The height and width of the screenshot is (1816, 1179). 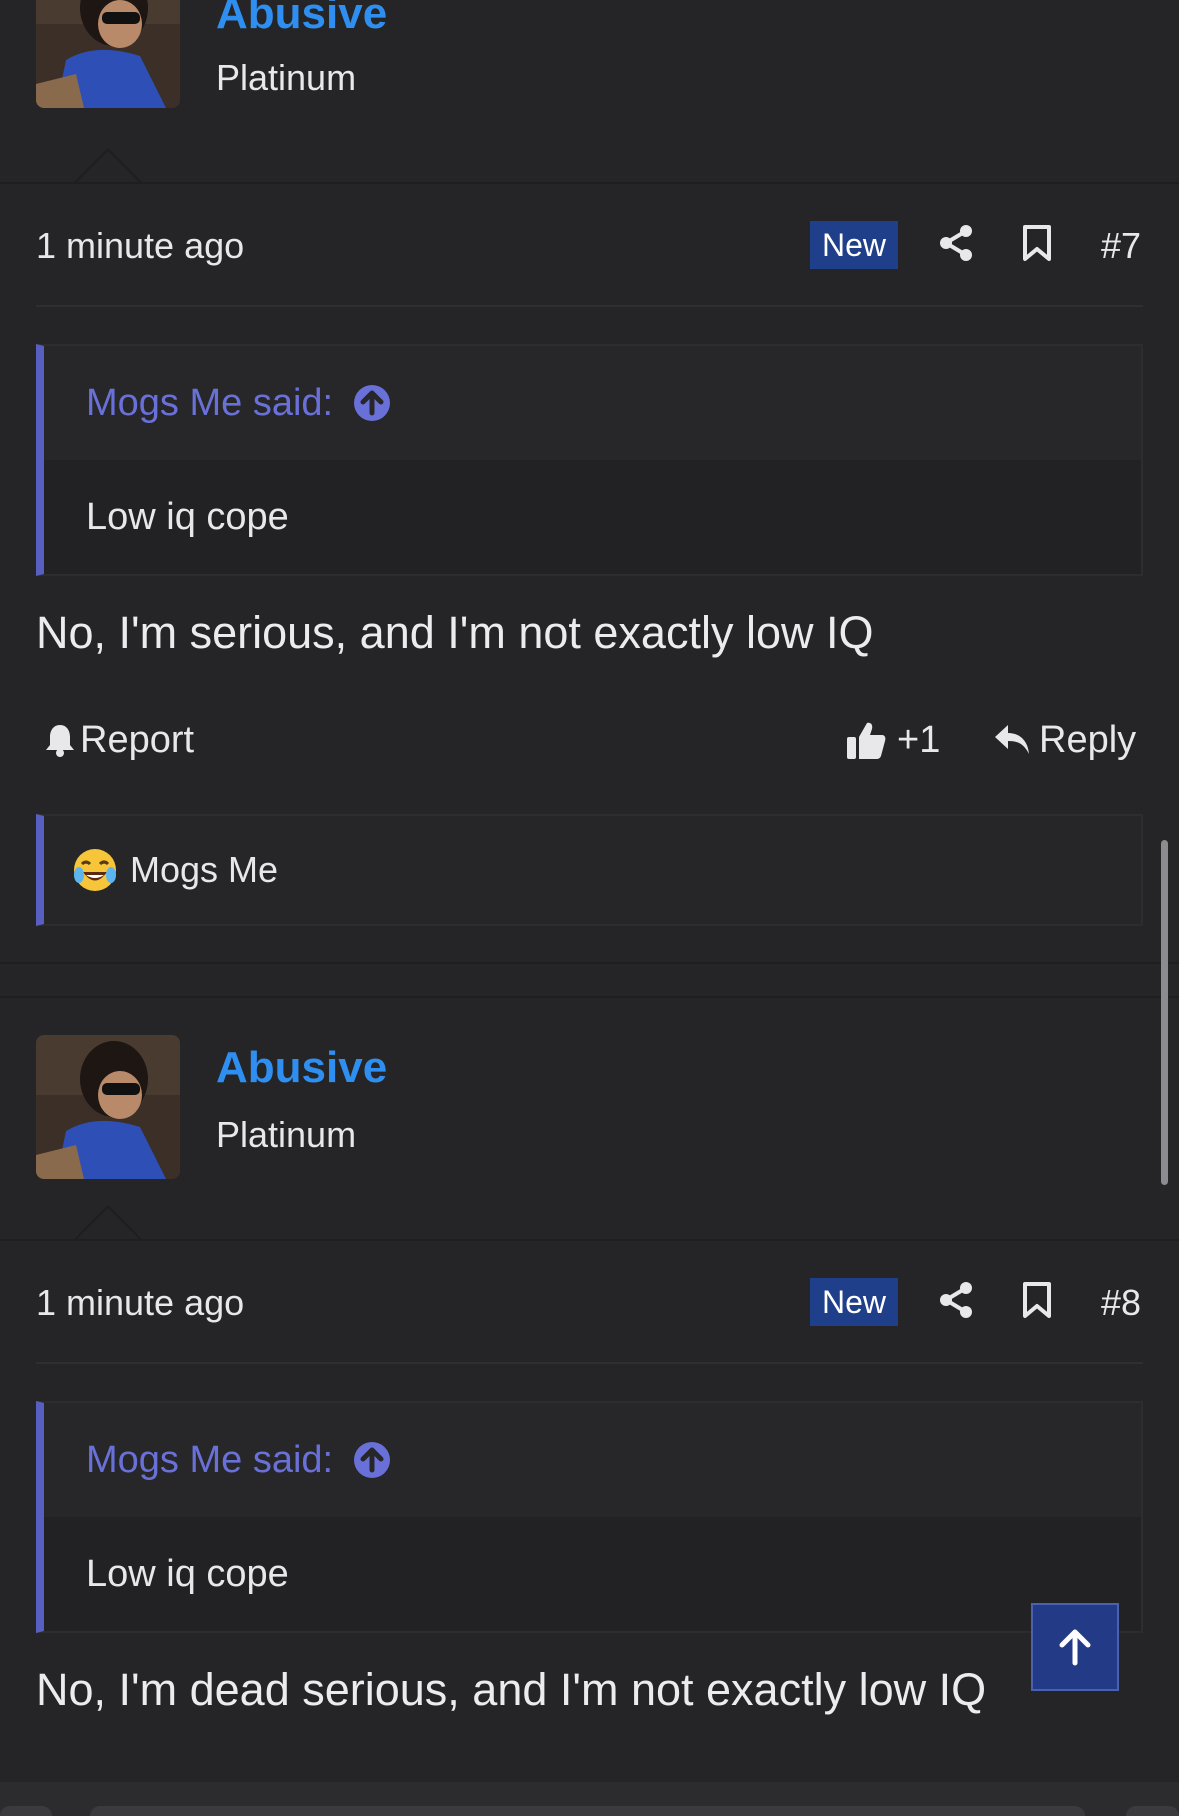 What do you see at coordinates (1121, 1303) in the screenshot?
I see `post-number-link: #8` at bounding box center [1121, 1303].